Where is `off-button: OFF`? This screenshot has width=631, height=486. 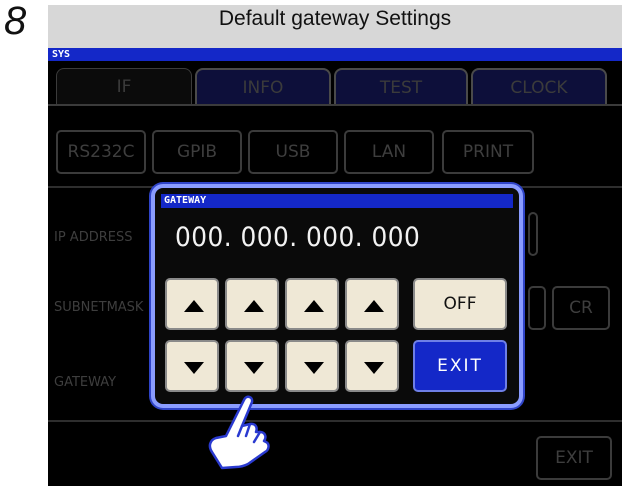
off-button: OFF is located at coordinates (460, 304).